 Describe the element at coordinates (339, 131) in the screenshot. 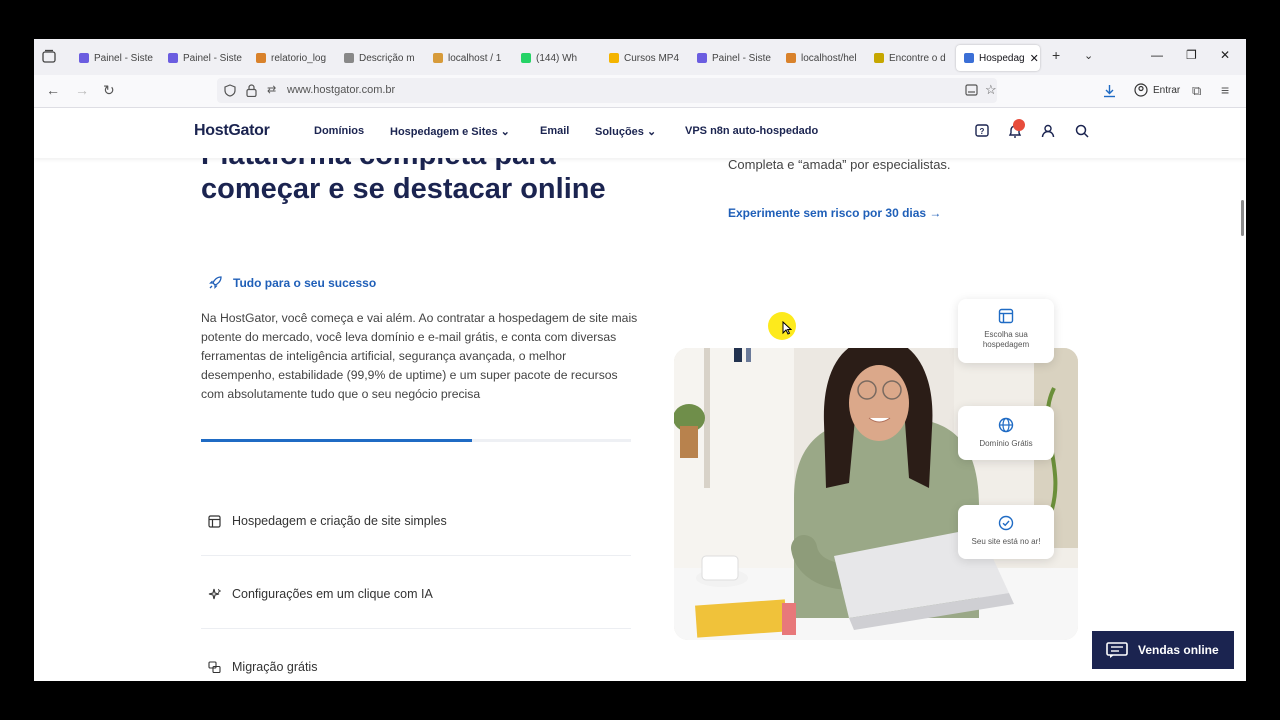

I see `menu-dominios: Domínios` at that location.